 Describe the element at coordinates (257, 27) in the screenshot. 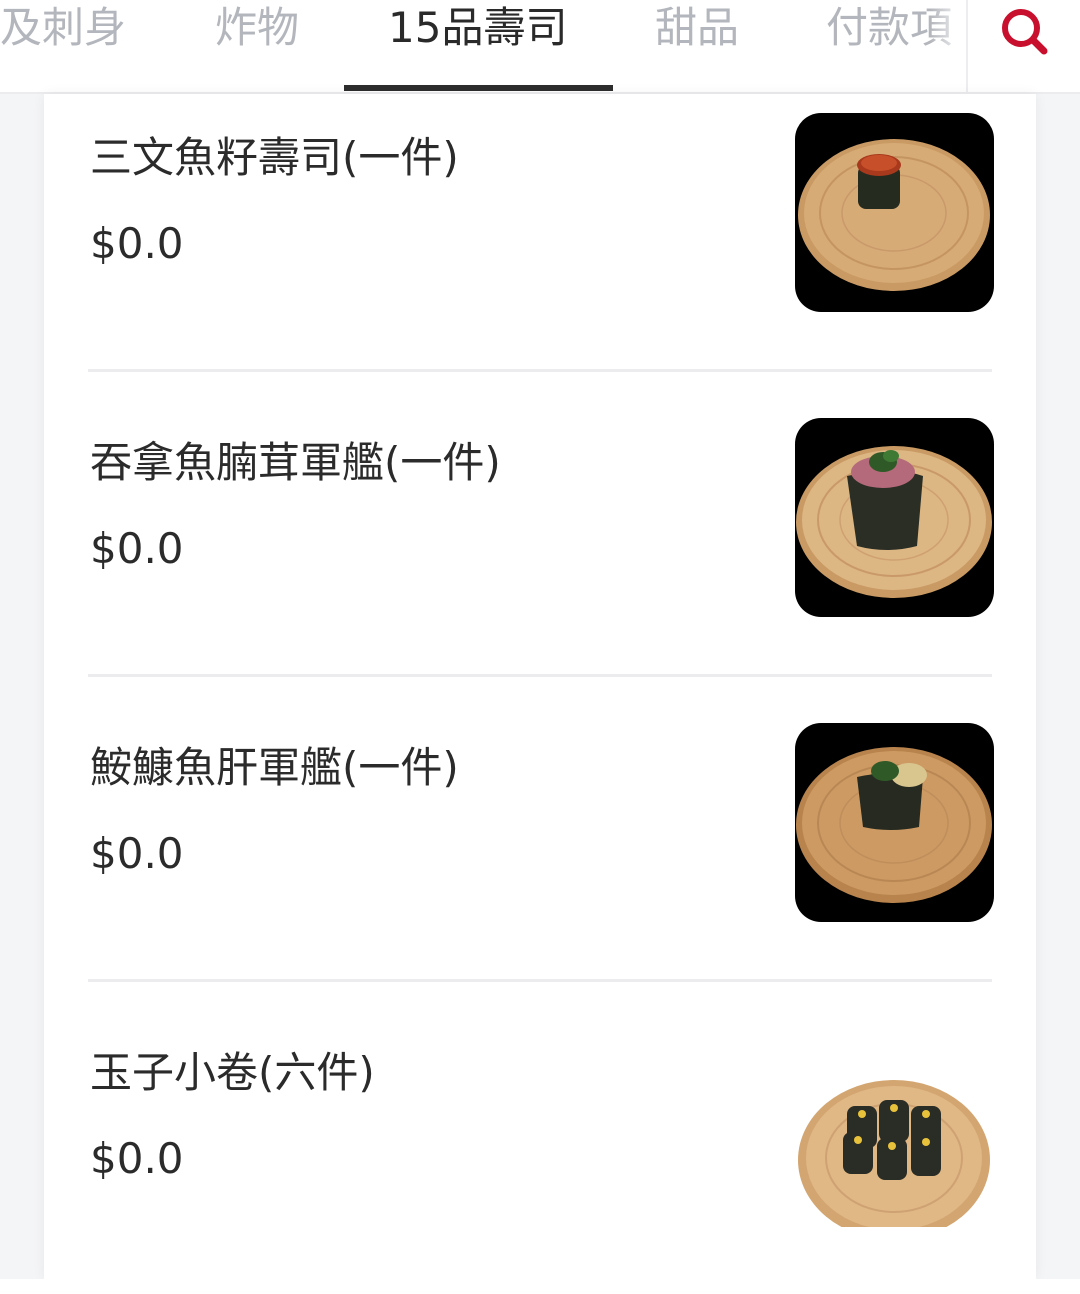

I see `tab-label: 炸物` at that location.